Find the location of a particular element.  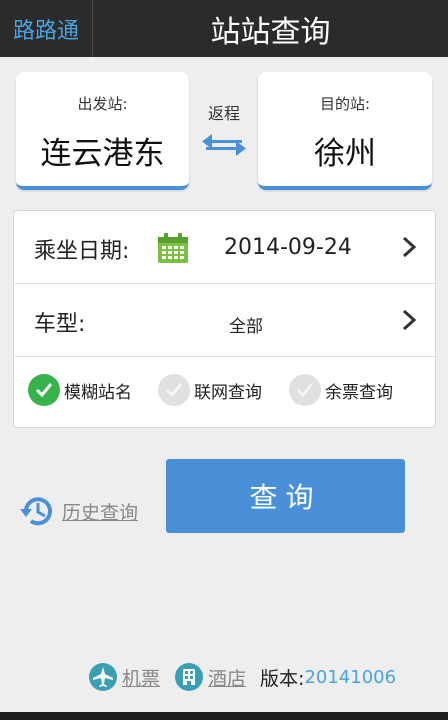

fuzzy-station-checkbox: 模糊站名 is located at coordinates (80, 390).